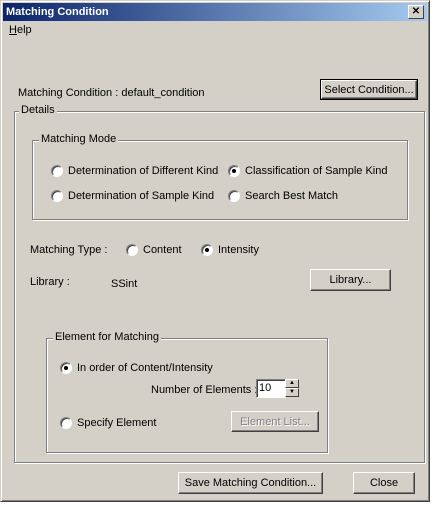 Image resolution: width=435 pixels, height=507 pixels. Describe the element at coordinates (143, 171) in the screenshot. I see `mode-different-kind-label: Determination of Different Kind` at that location.